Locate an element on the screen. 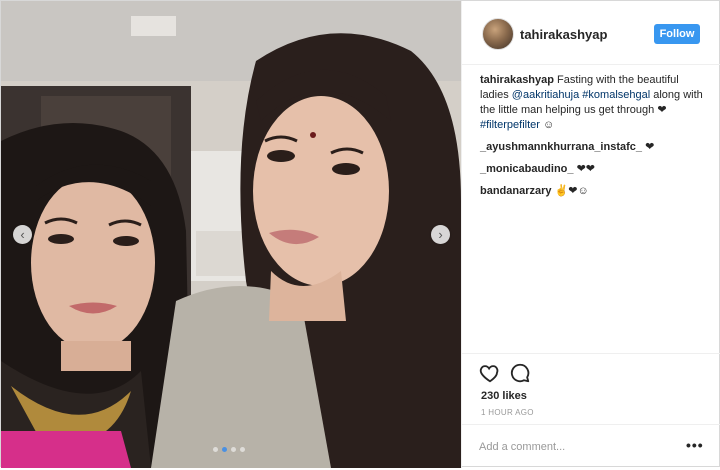 This screenshot has height=470, width=720. chevron-left-icon: ‹ is located at coordinates (22, 234).